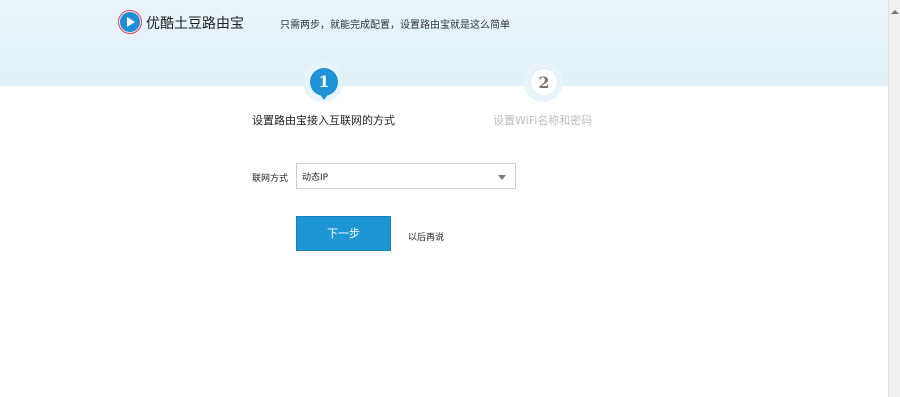  I want to click on step-2-number: 2, so click(544, 82).